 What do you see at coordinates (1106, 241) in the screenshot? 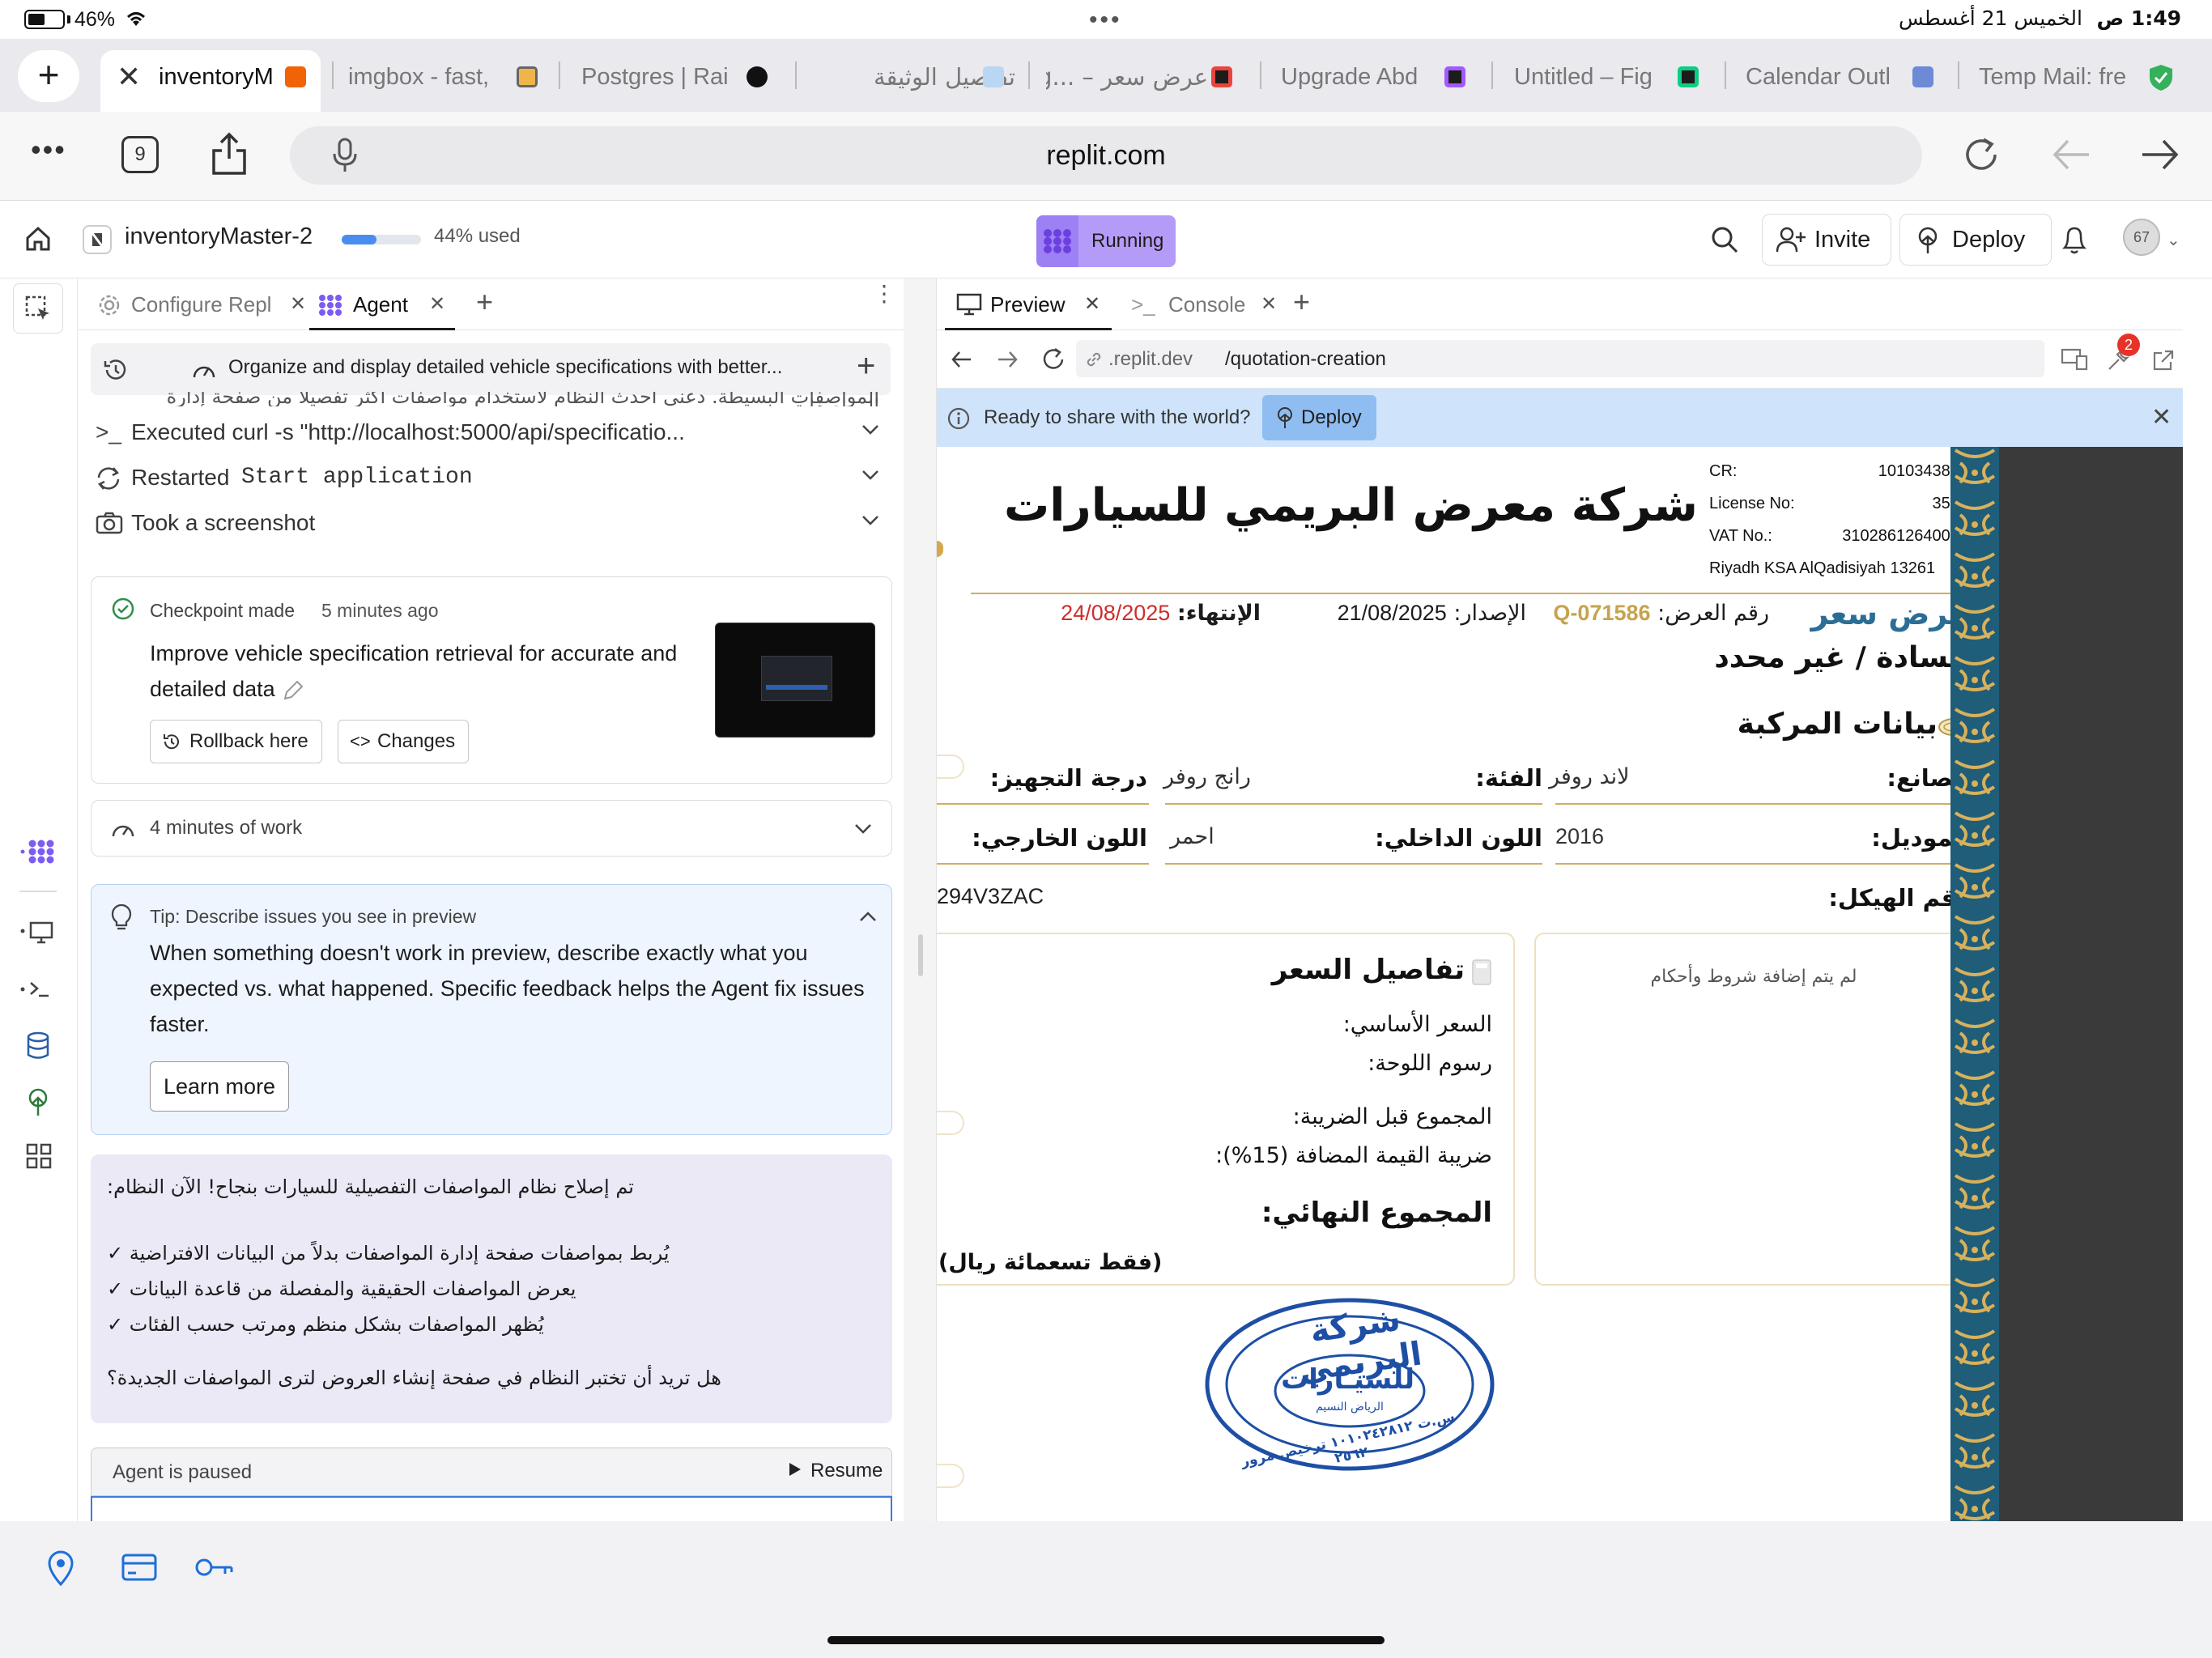
I see `run-status-button: Running` at bounding box center [1106, 241].